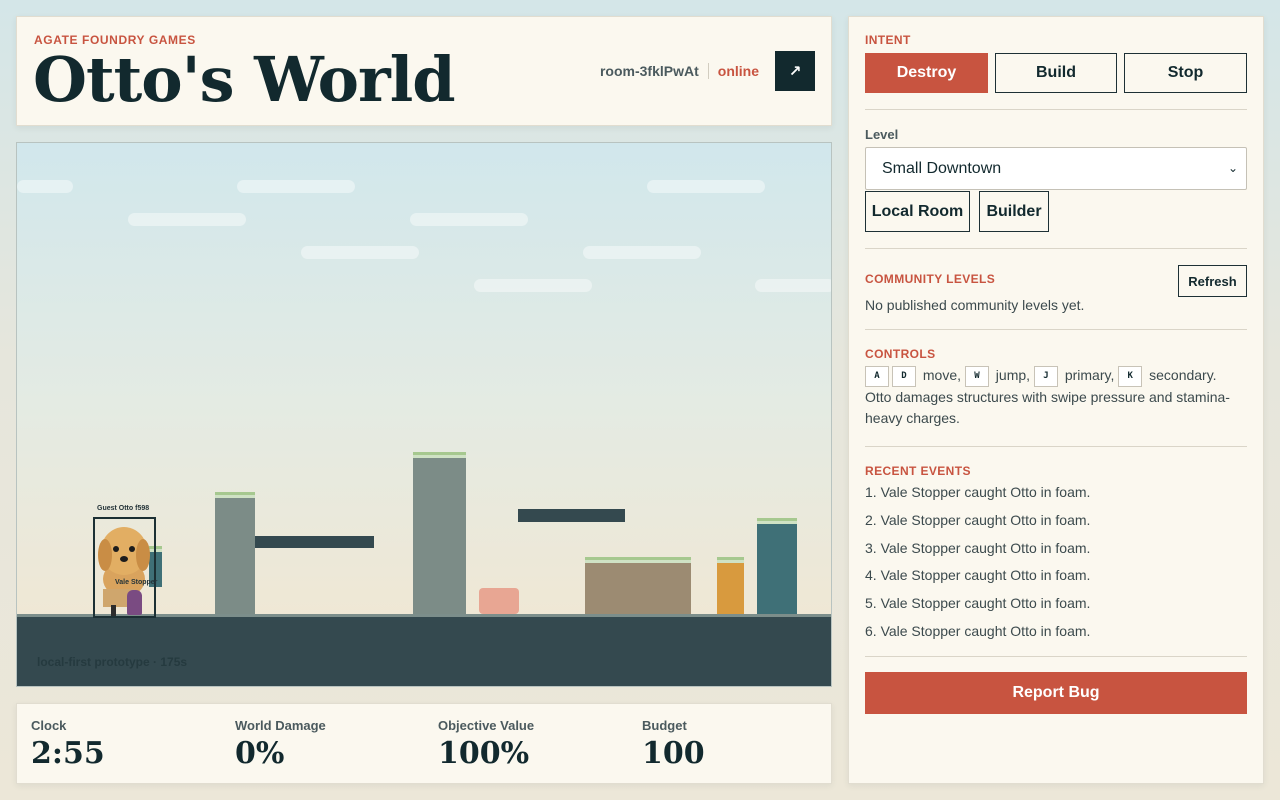 The height and width of the screenshot is (800, 1280). I want to click on stat-label: Clock, so click(49, 725).